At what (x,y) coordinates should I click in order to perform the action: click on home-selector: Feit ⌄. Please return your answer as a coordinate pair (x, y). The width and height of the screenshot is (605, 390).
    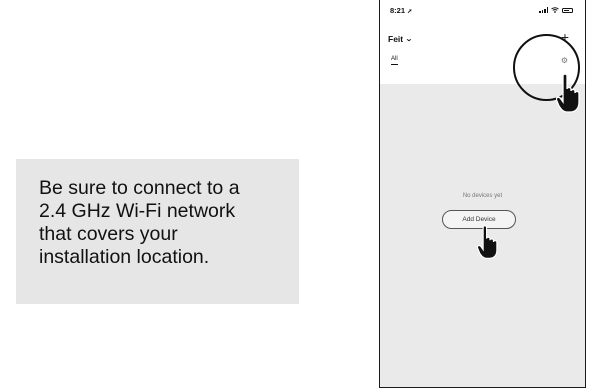
    Looking at the image, I should click on (400, 39).